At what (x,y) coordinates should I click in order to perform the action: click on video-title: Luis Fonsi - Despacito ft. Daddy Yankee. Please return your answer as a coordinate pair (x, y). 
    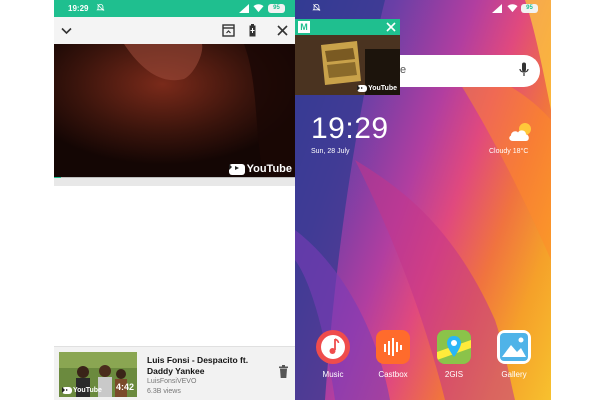
    Looking at the image, I should click on (207, 366).